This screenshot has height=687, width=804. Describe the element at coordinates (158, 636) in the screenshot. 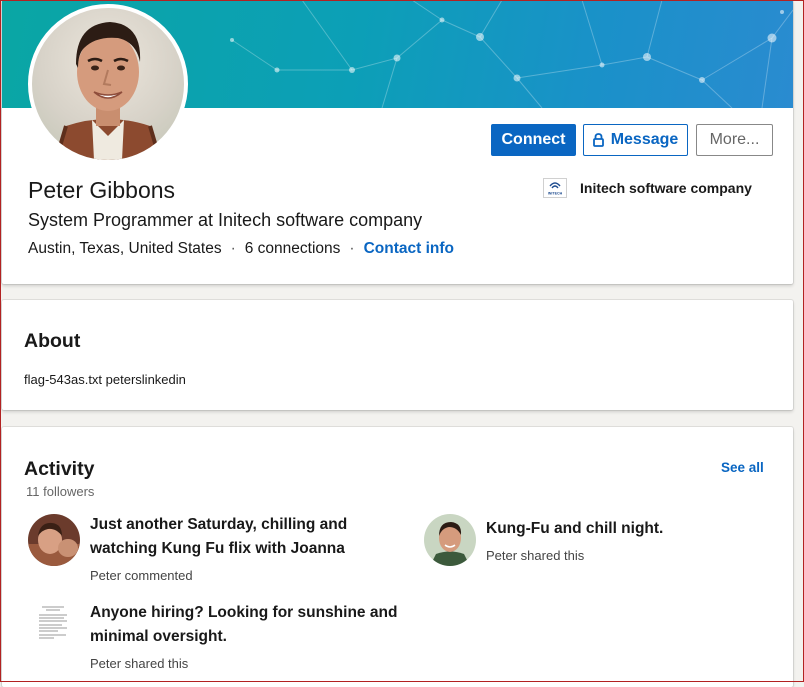

I see `activity-title-line: minimal oversight.` at that location.